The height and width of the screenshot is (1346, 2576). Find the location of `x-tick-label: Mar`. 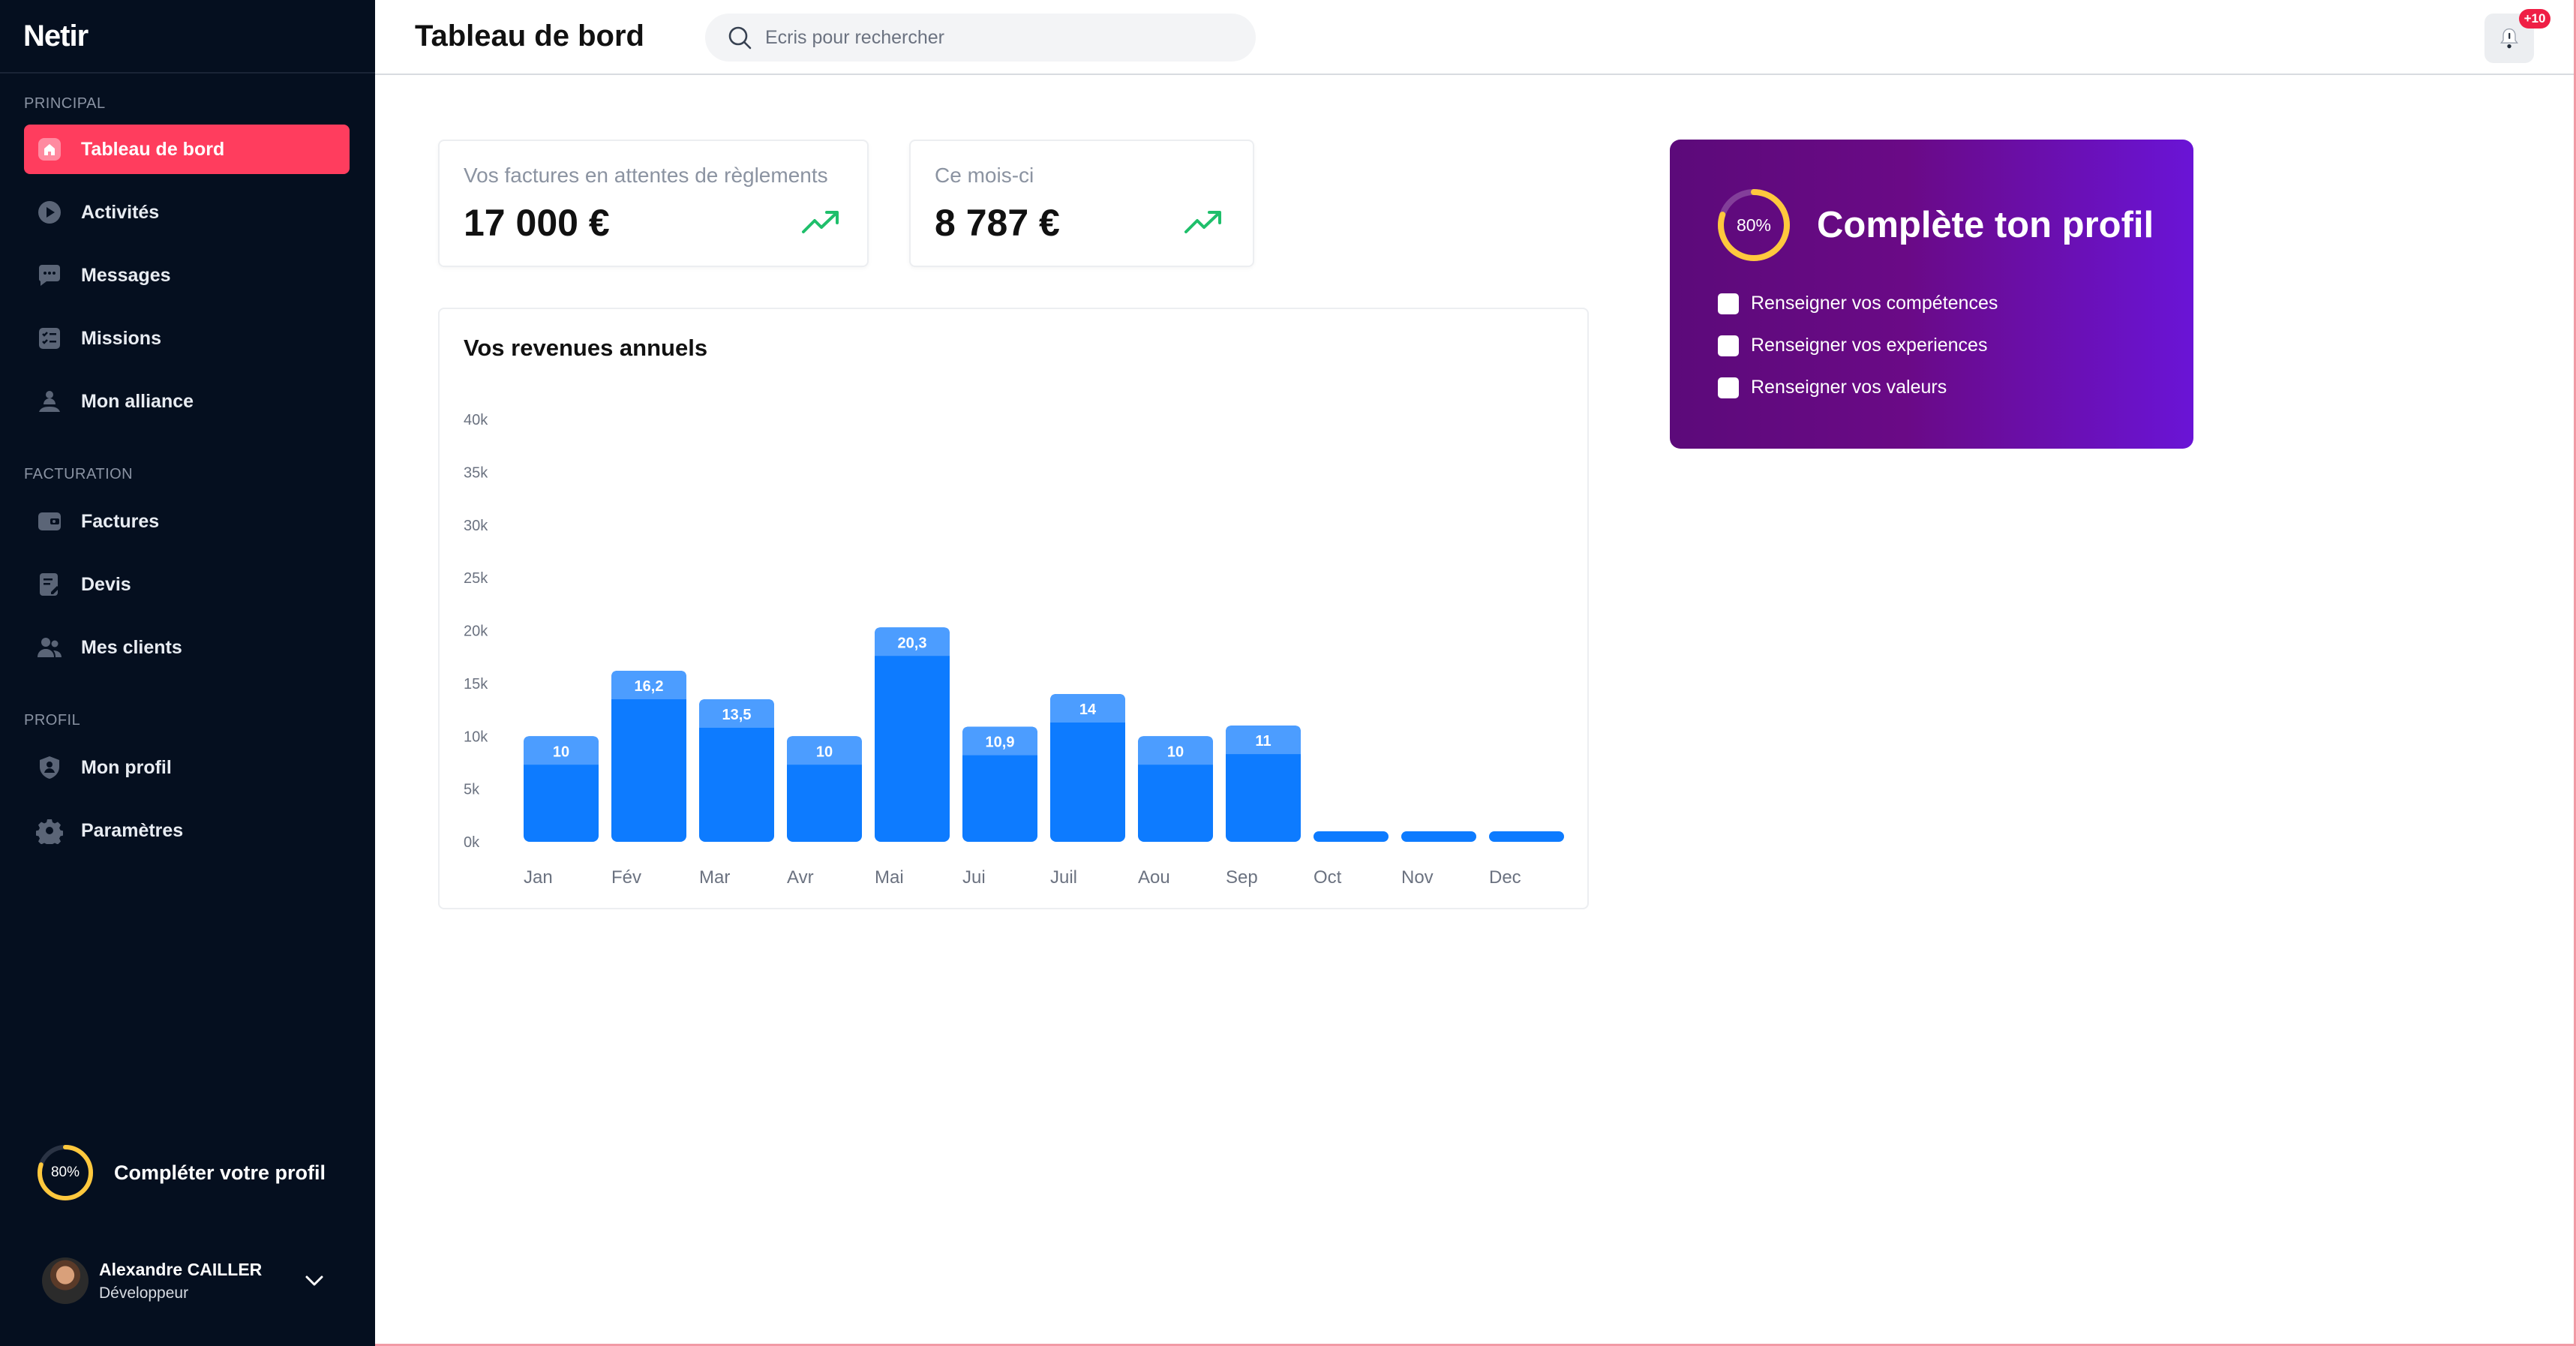

x-tick-label: Mar is located at coordinates (714, 877).